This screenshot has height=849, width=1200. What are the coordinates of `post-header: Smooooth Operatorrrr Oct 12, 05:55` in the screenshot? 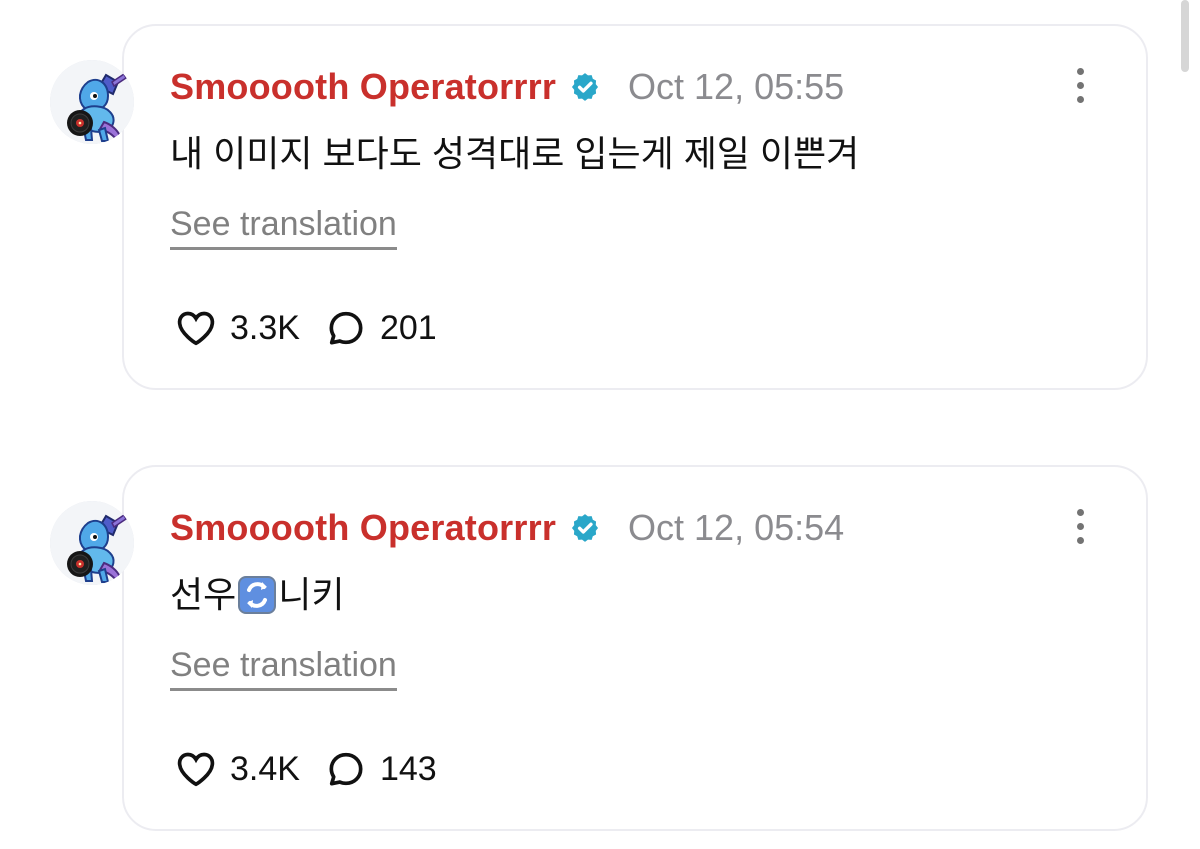 It's located at (507, 87).